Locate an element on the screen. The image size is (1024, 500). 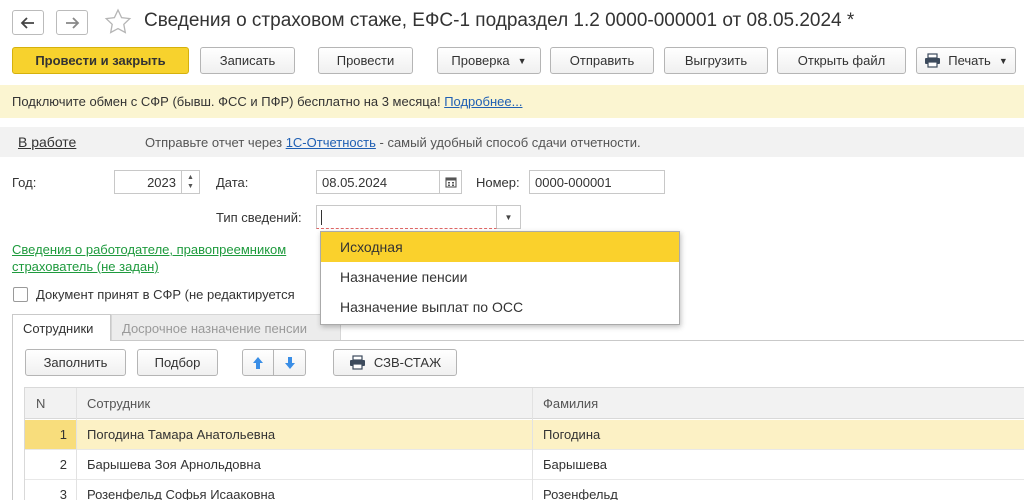
document-state-link: В работе is located at coordinates (47, 142).